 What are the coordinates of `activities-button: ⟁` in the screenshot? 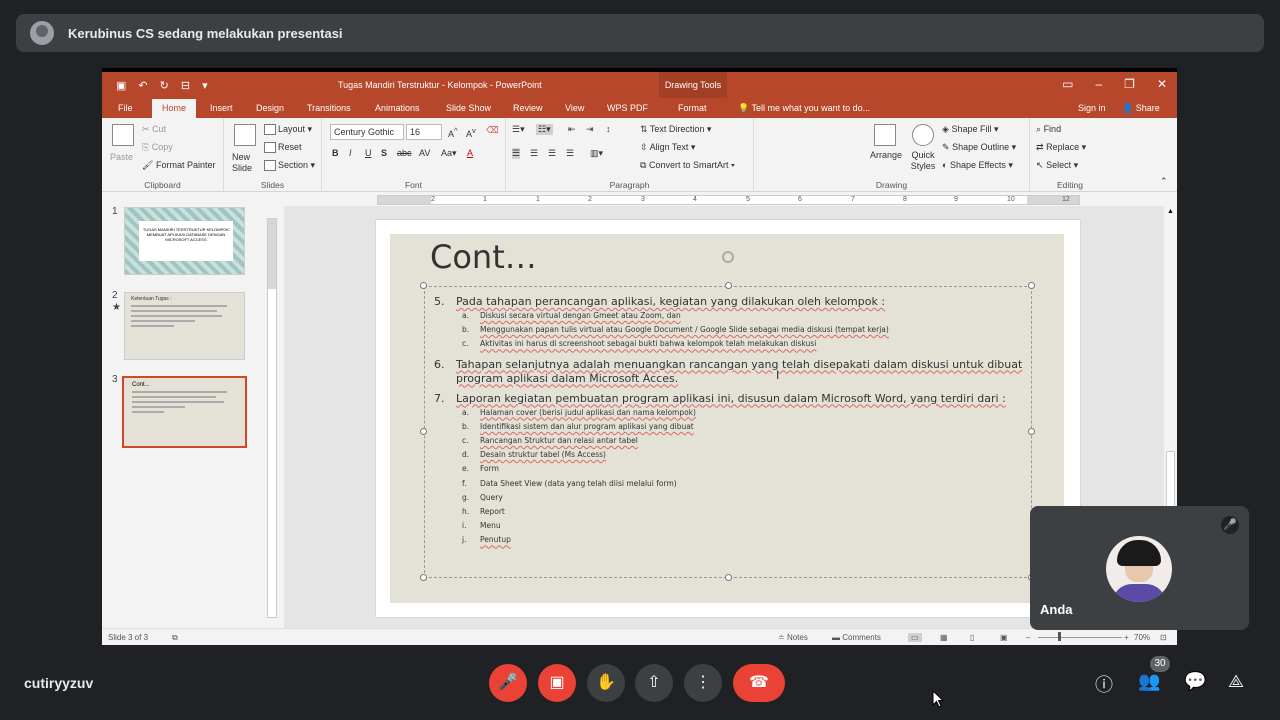 It's located at (1236, 681).